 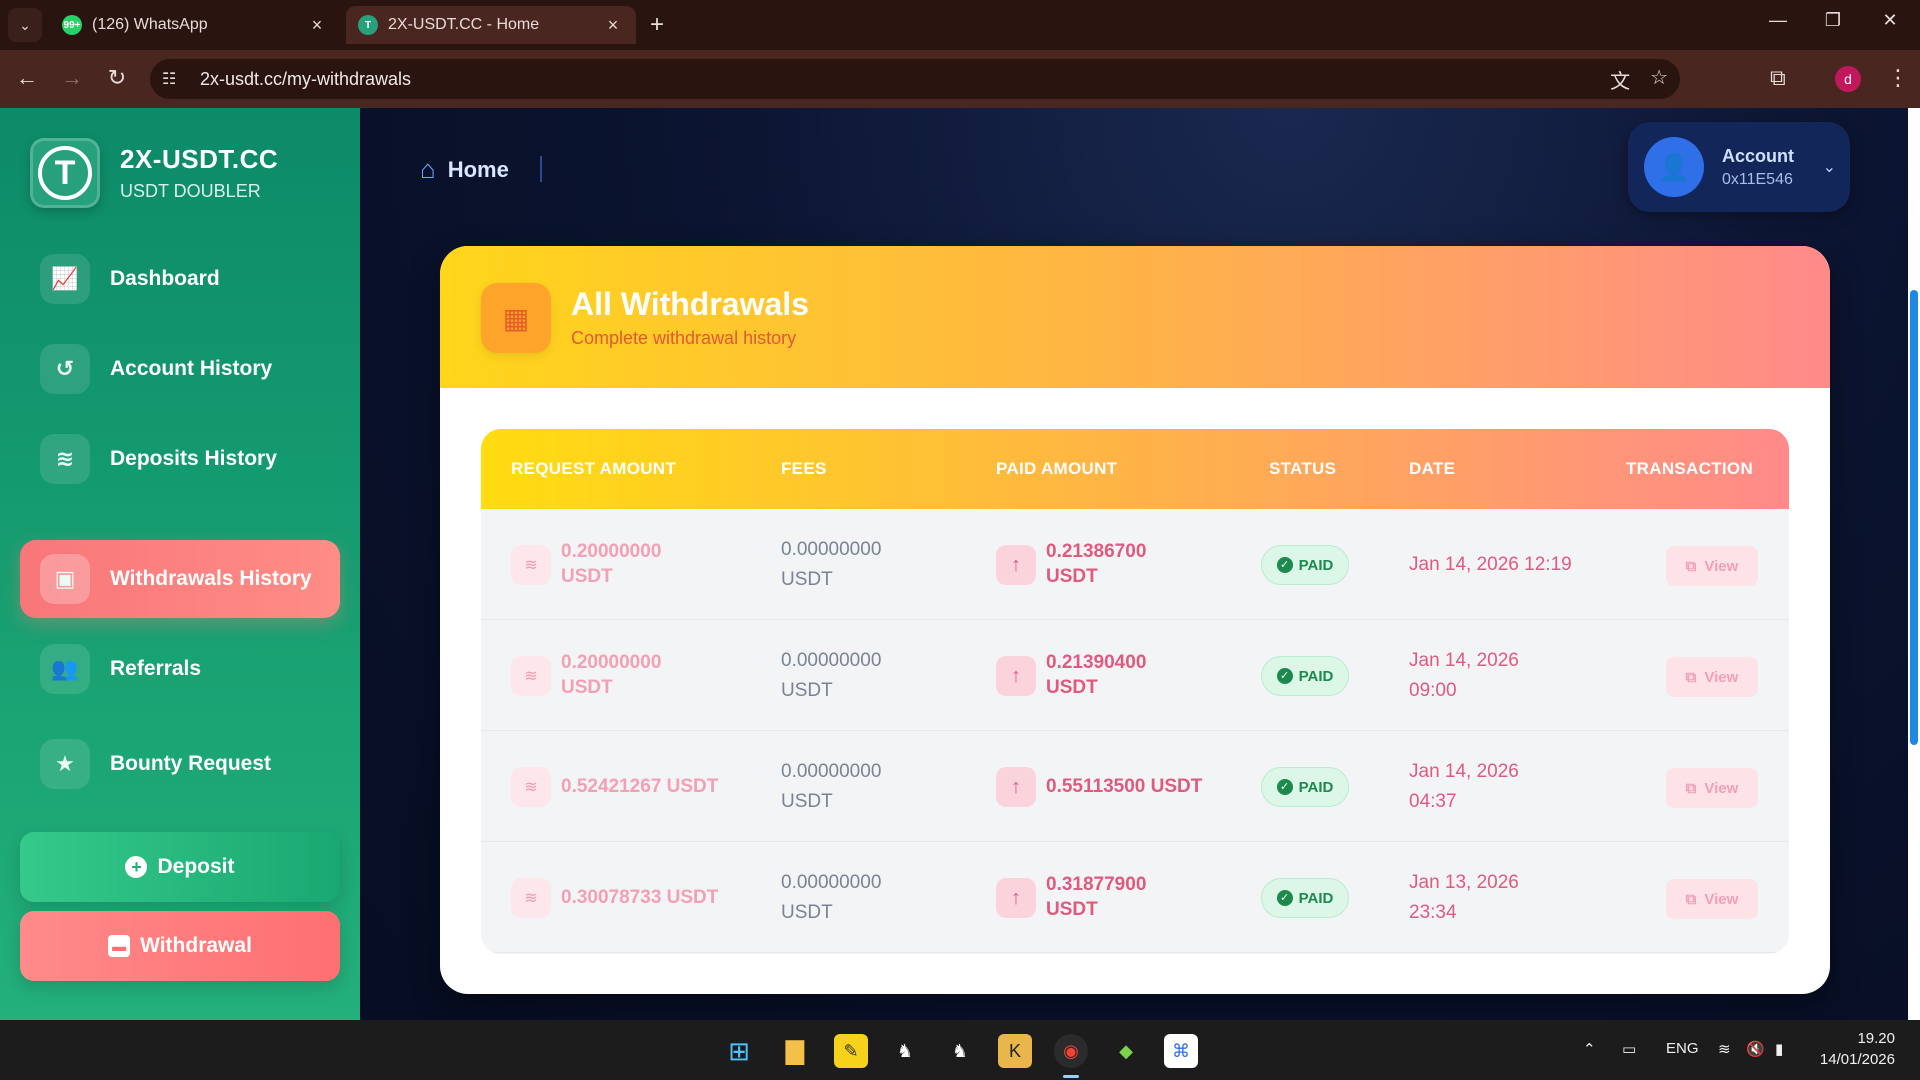 I want to click on browser-profile-icon: ⌘, so click(x=1181, y=1051).